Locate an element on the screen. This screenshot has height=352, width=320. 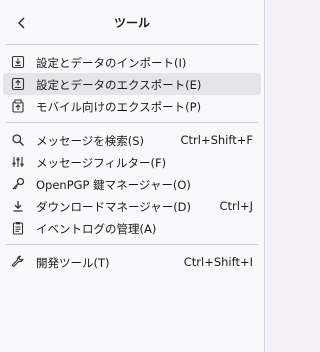
menu-item-label: メッセージを検索(S) is located at coordinates (90, 141).